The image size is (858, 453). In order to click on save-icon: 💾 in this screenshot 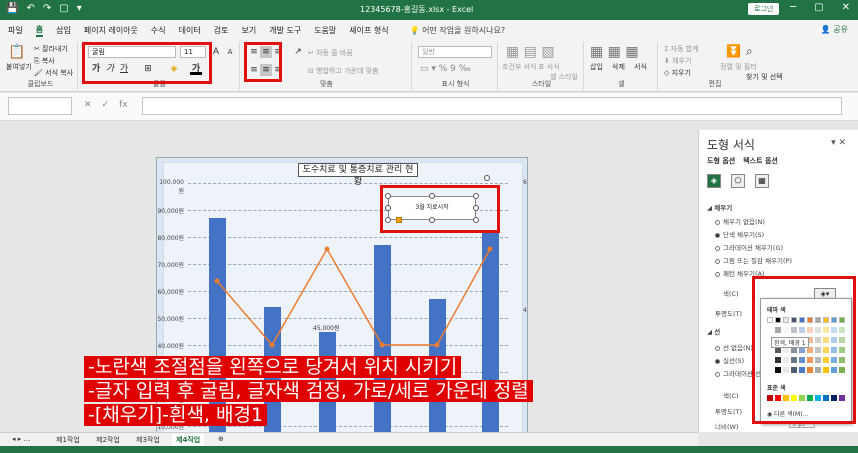, I will do `click(12, 8)`.